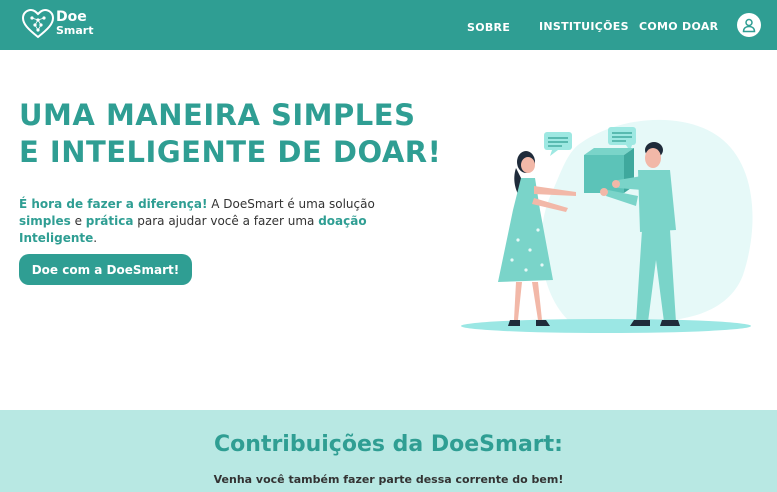  I want to click on user-icon, so click(749, 25).